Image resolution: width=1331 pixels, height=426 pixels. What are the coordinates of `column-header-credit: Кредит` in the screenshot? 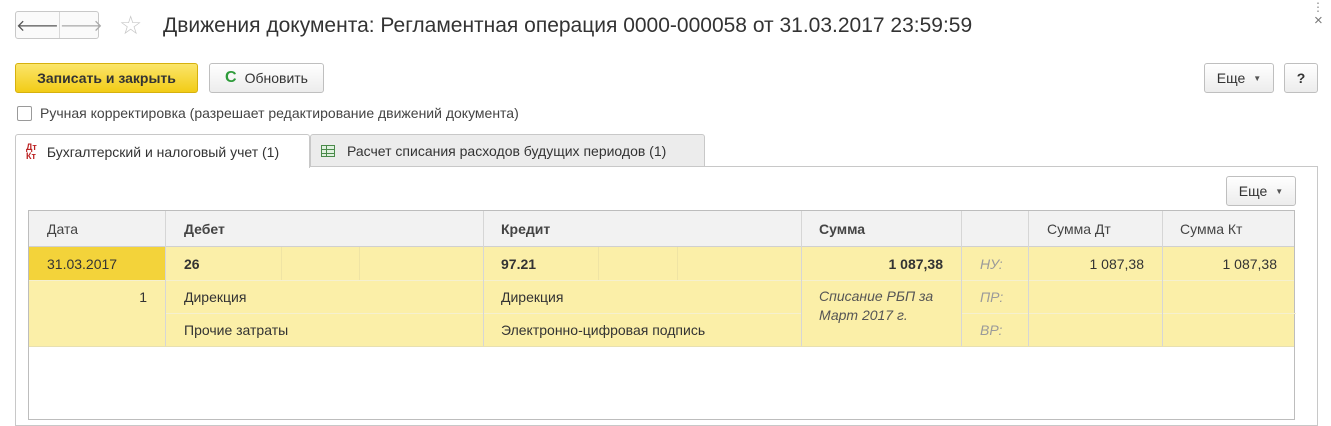 It's located at (646, 228).